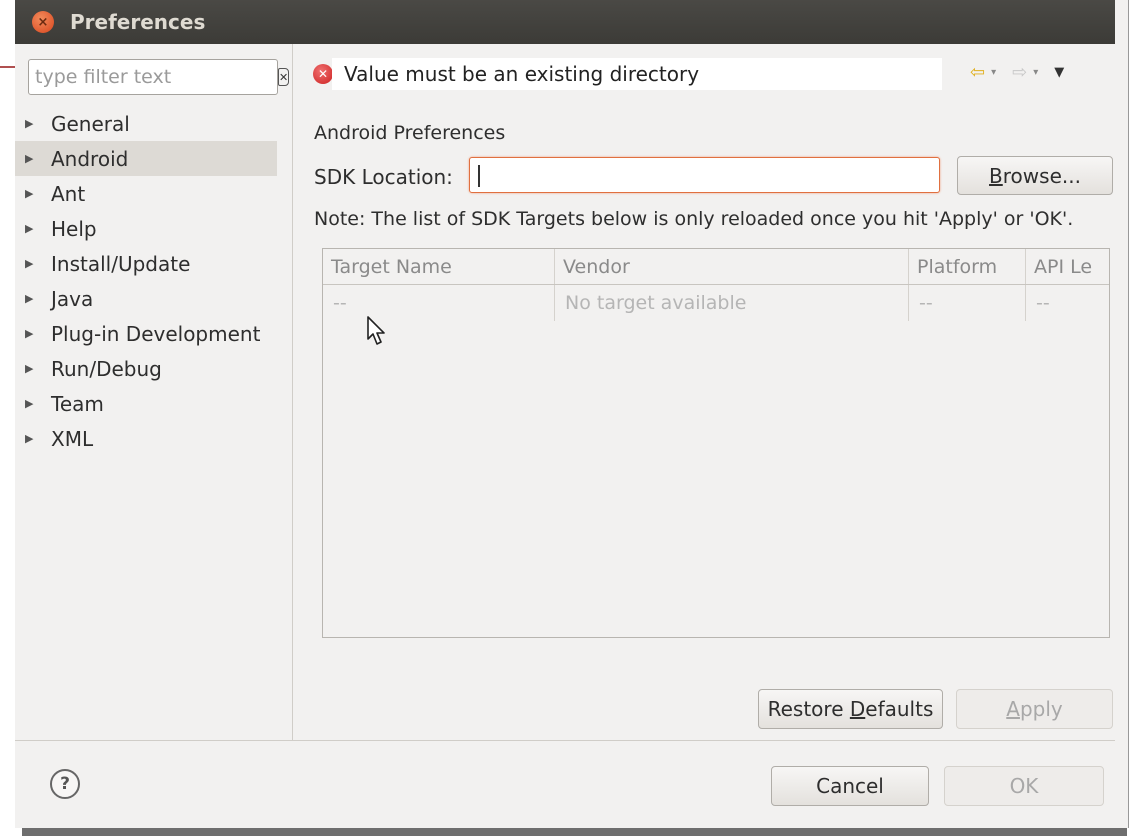 The height and width of the screenshot is (837, 1141). I want to click on close-icon: ×, so click(43, 22).